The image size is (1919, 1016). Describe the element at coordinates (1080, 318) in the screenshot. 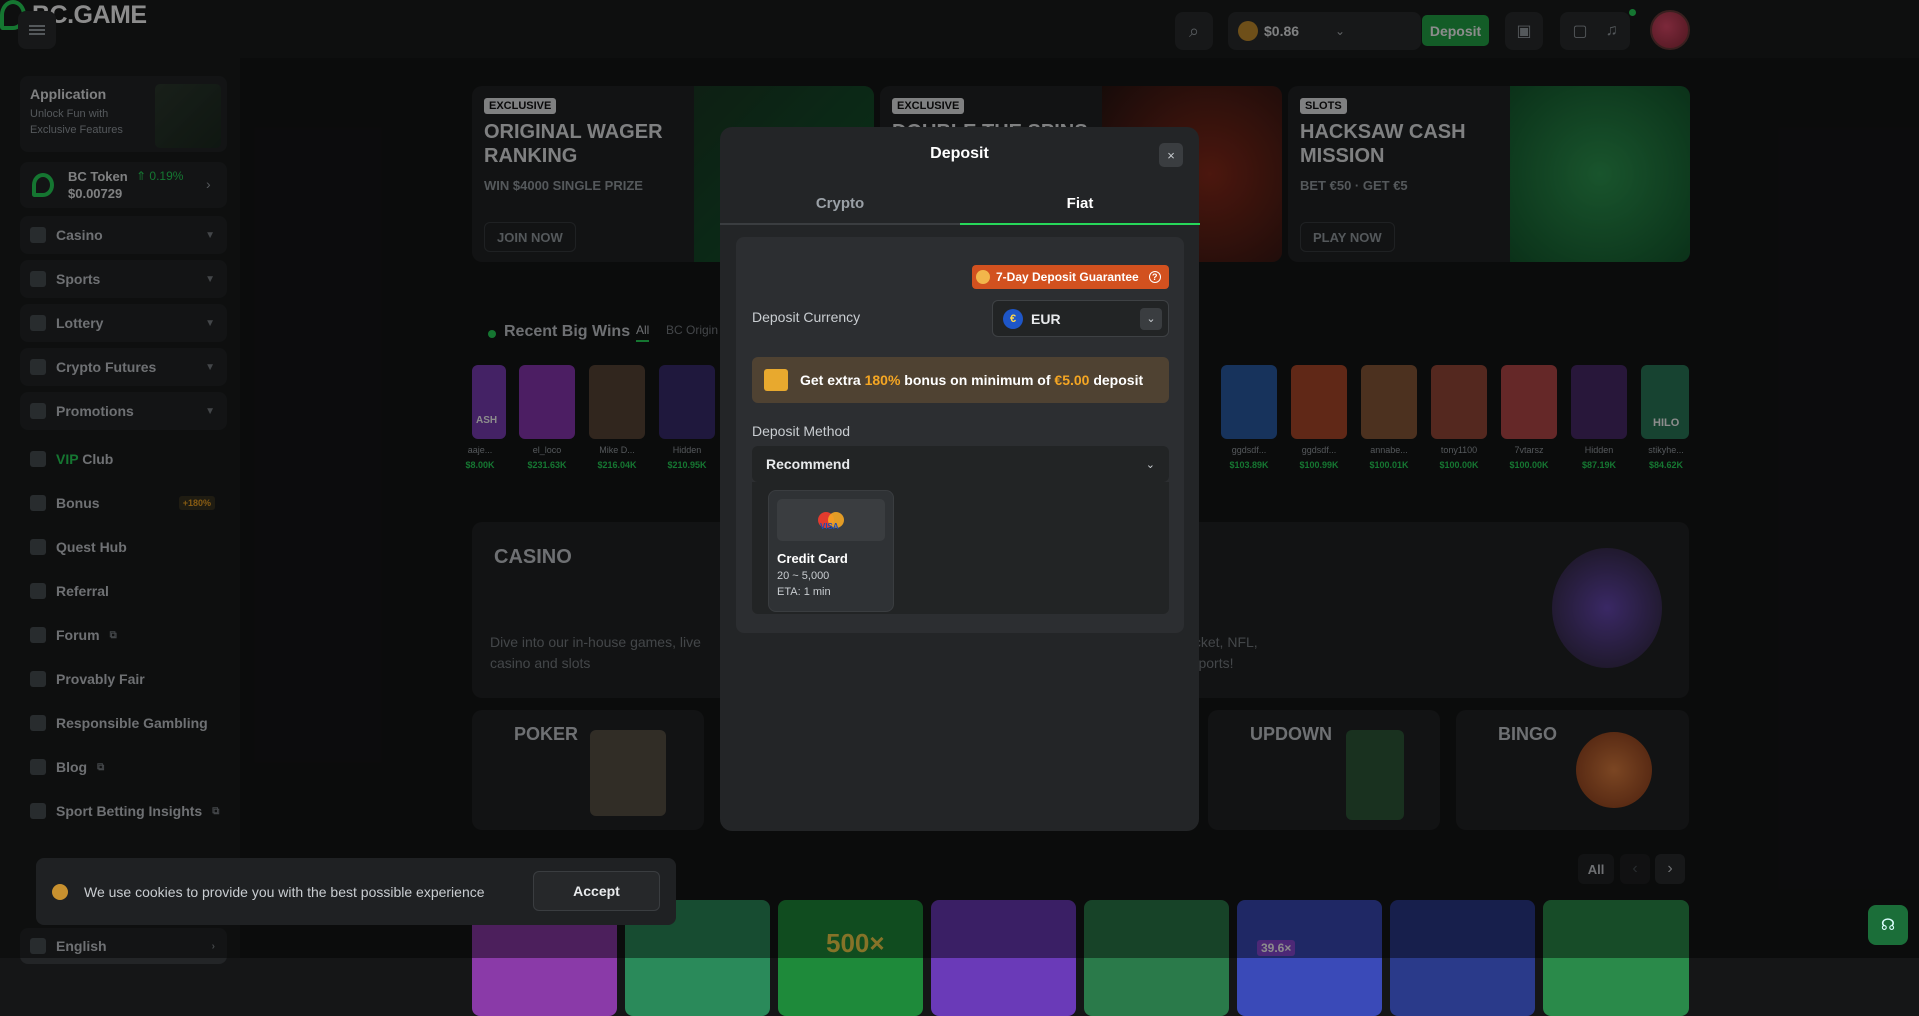

I see `currency-select: € EUR ⌄` at that location.